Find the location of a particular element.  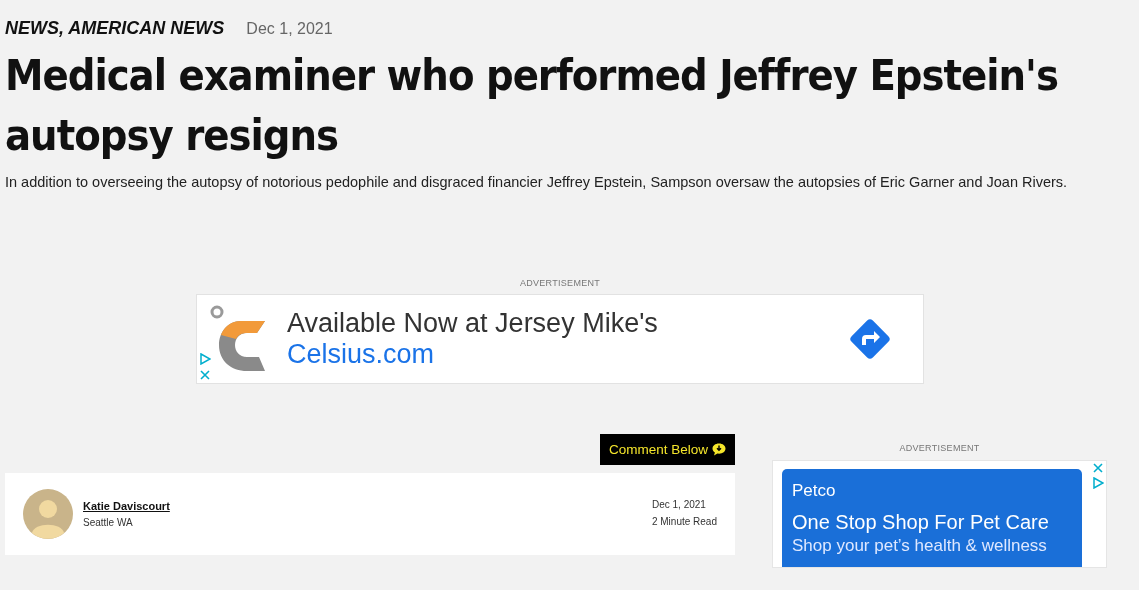

ad-headline: Available Now at Jersey Mike's is located at coordinates (473, 323).